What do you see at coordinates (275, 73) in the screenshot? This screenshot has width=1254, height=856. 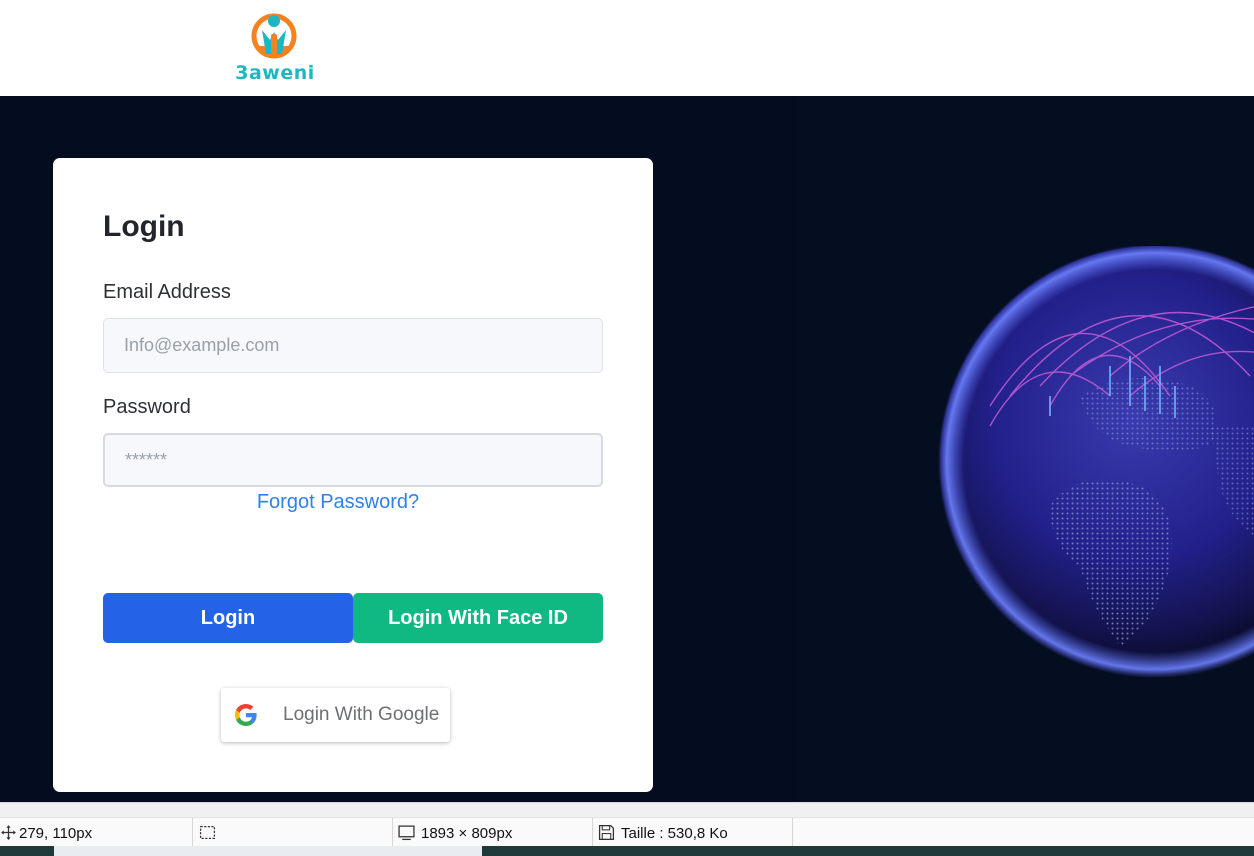 I see `logo-text: 3aweni` at bounding box center [275, 73].